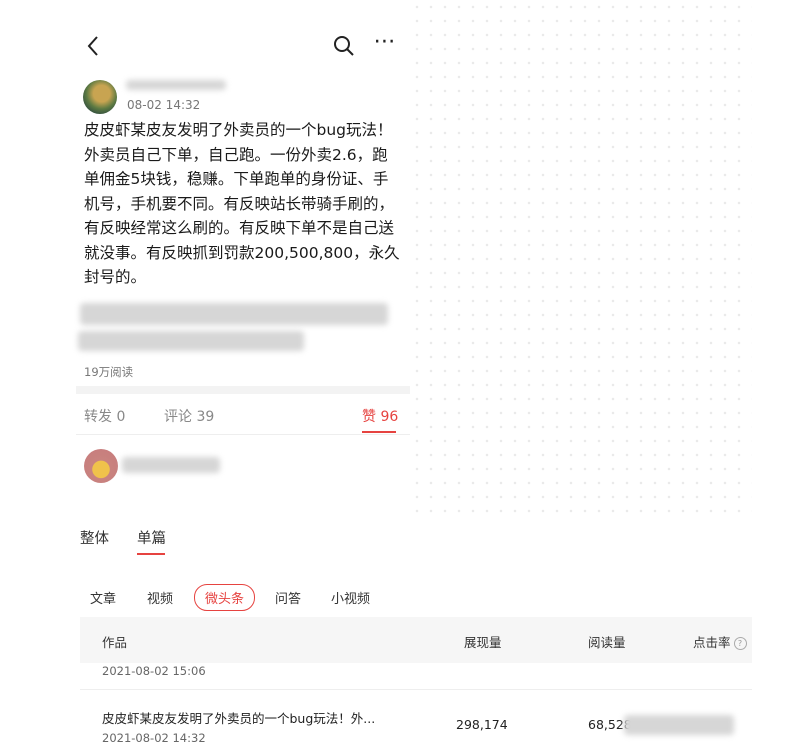 The image size is (806, 748). I want to click on header-work: 作品, so click(115, 642).